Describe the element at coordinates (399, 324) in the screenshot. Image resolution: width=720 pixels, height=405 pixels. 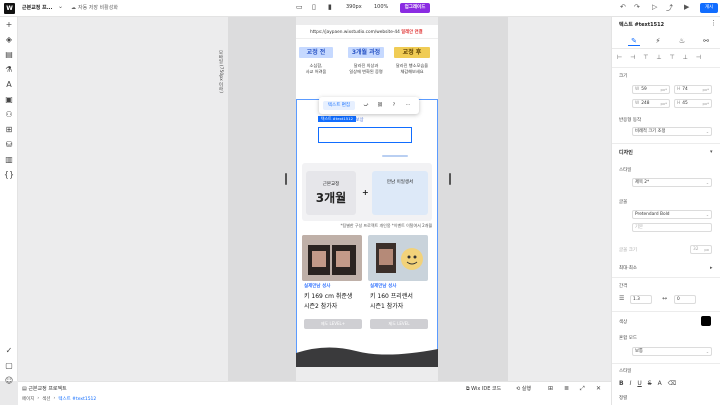
I see `person-button: 제도 LEVEL` at that location.